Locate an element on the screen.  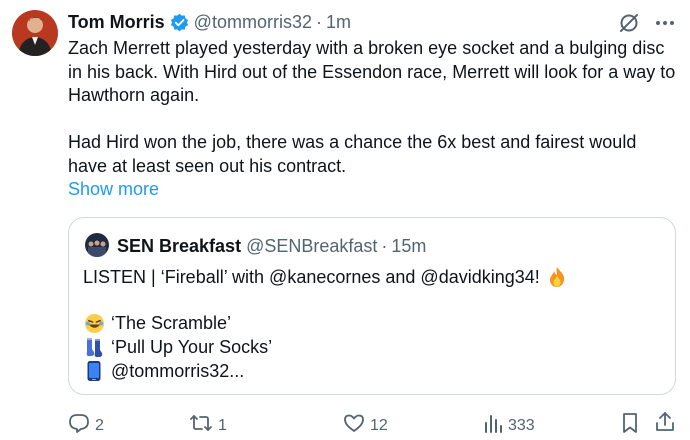
show-more-link: Show more is located at coordinates (113, 189).